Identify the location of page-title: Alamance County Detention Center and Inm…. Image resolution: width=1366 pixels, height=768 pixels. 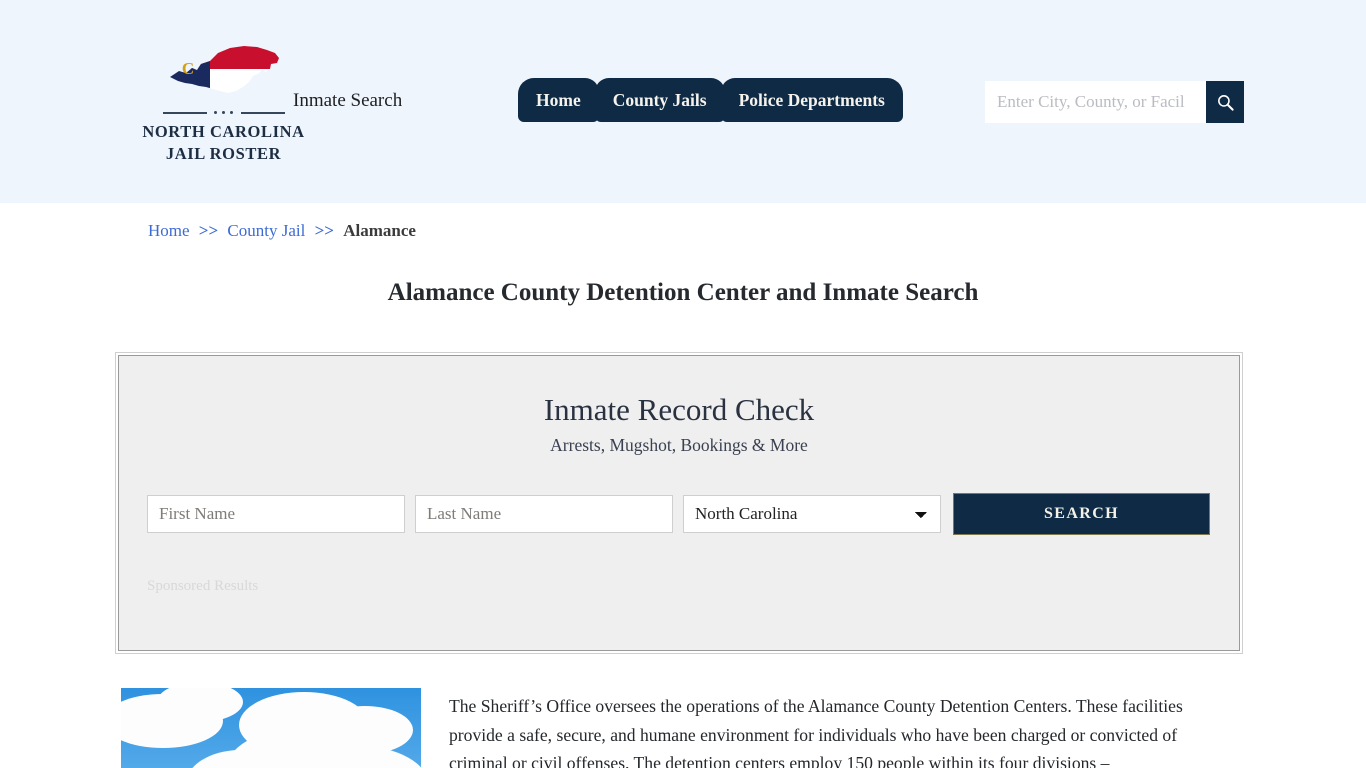
(683, 292).